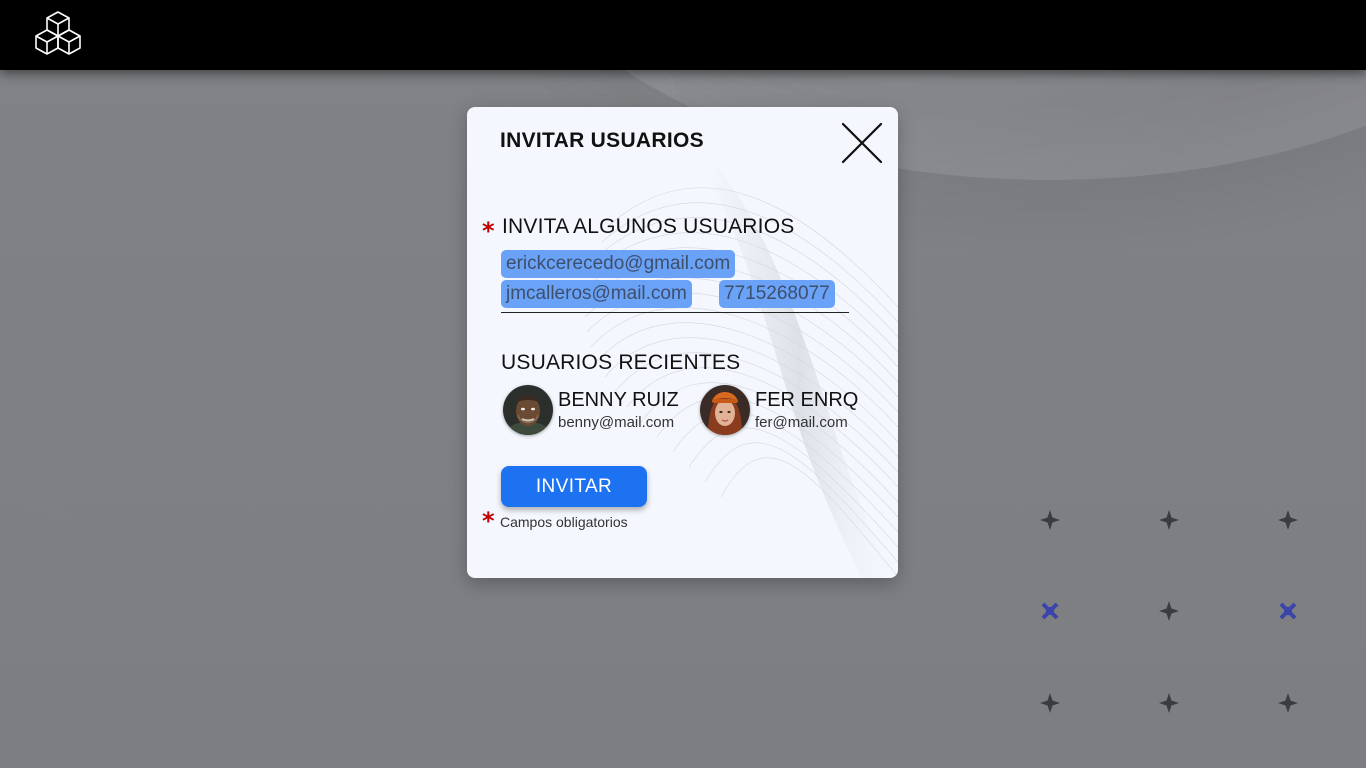 The image size is (1366, 768). What do you see at coordinates (618, 400) in the screenshot?
I see `user-name: BENNY RUIZ` at bounding box center [618, 400].